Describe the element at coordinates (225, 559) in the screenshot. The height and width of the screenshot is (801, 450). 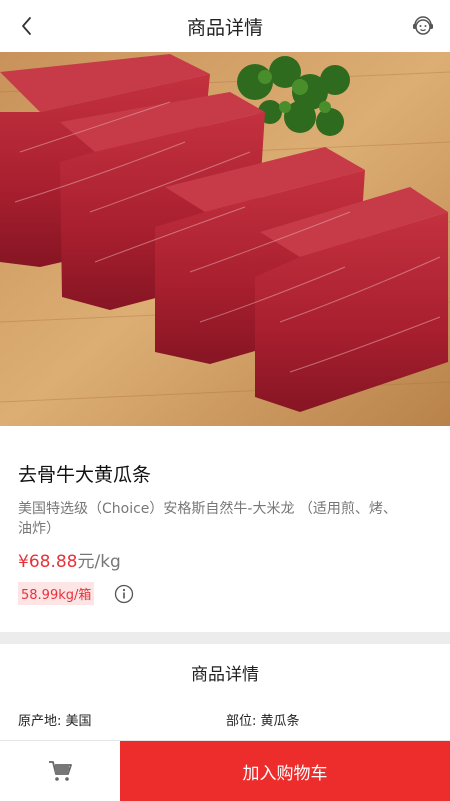
I see `price-row: ¥68.88 元/kg` at that location.